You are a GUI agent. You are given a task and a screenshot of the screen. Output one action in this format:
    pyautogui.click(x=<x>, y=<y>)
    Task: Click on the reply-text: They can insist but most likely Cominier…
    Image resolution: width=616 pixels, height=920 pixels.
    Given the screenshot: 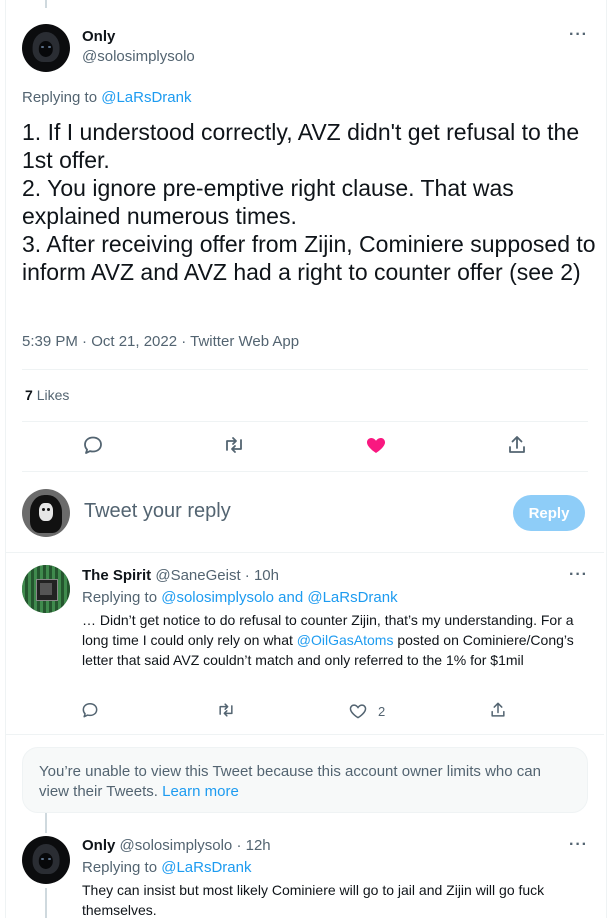 What is the action you would take?
    pyautogui.click(x=313, y=900)
    